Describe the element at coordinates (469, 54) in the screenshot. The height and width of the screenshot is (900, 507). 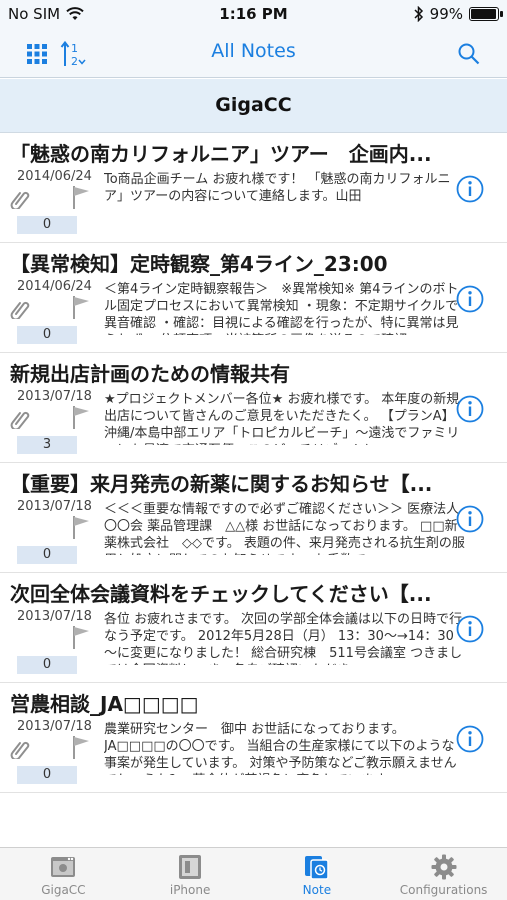
I see `search-icon` at that location.